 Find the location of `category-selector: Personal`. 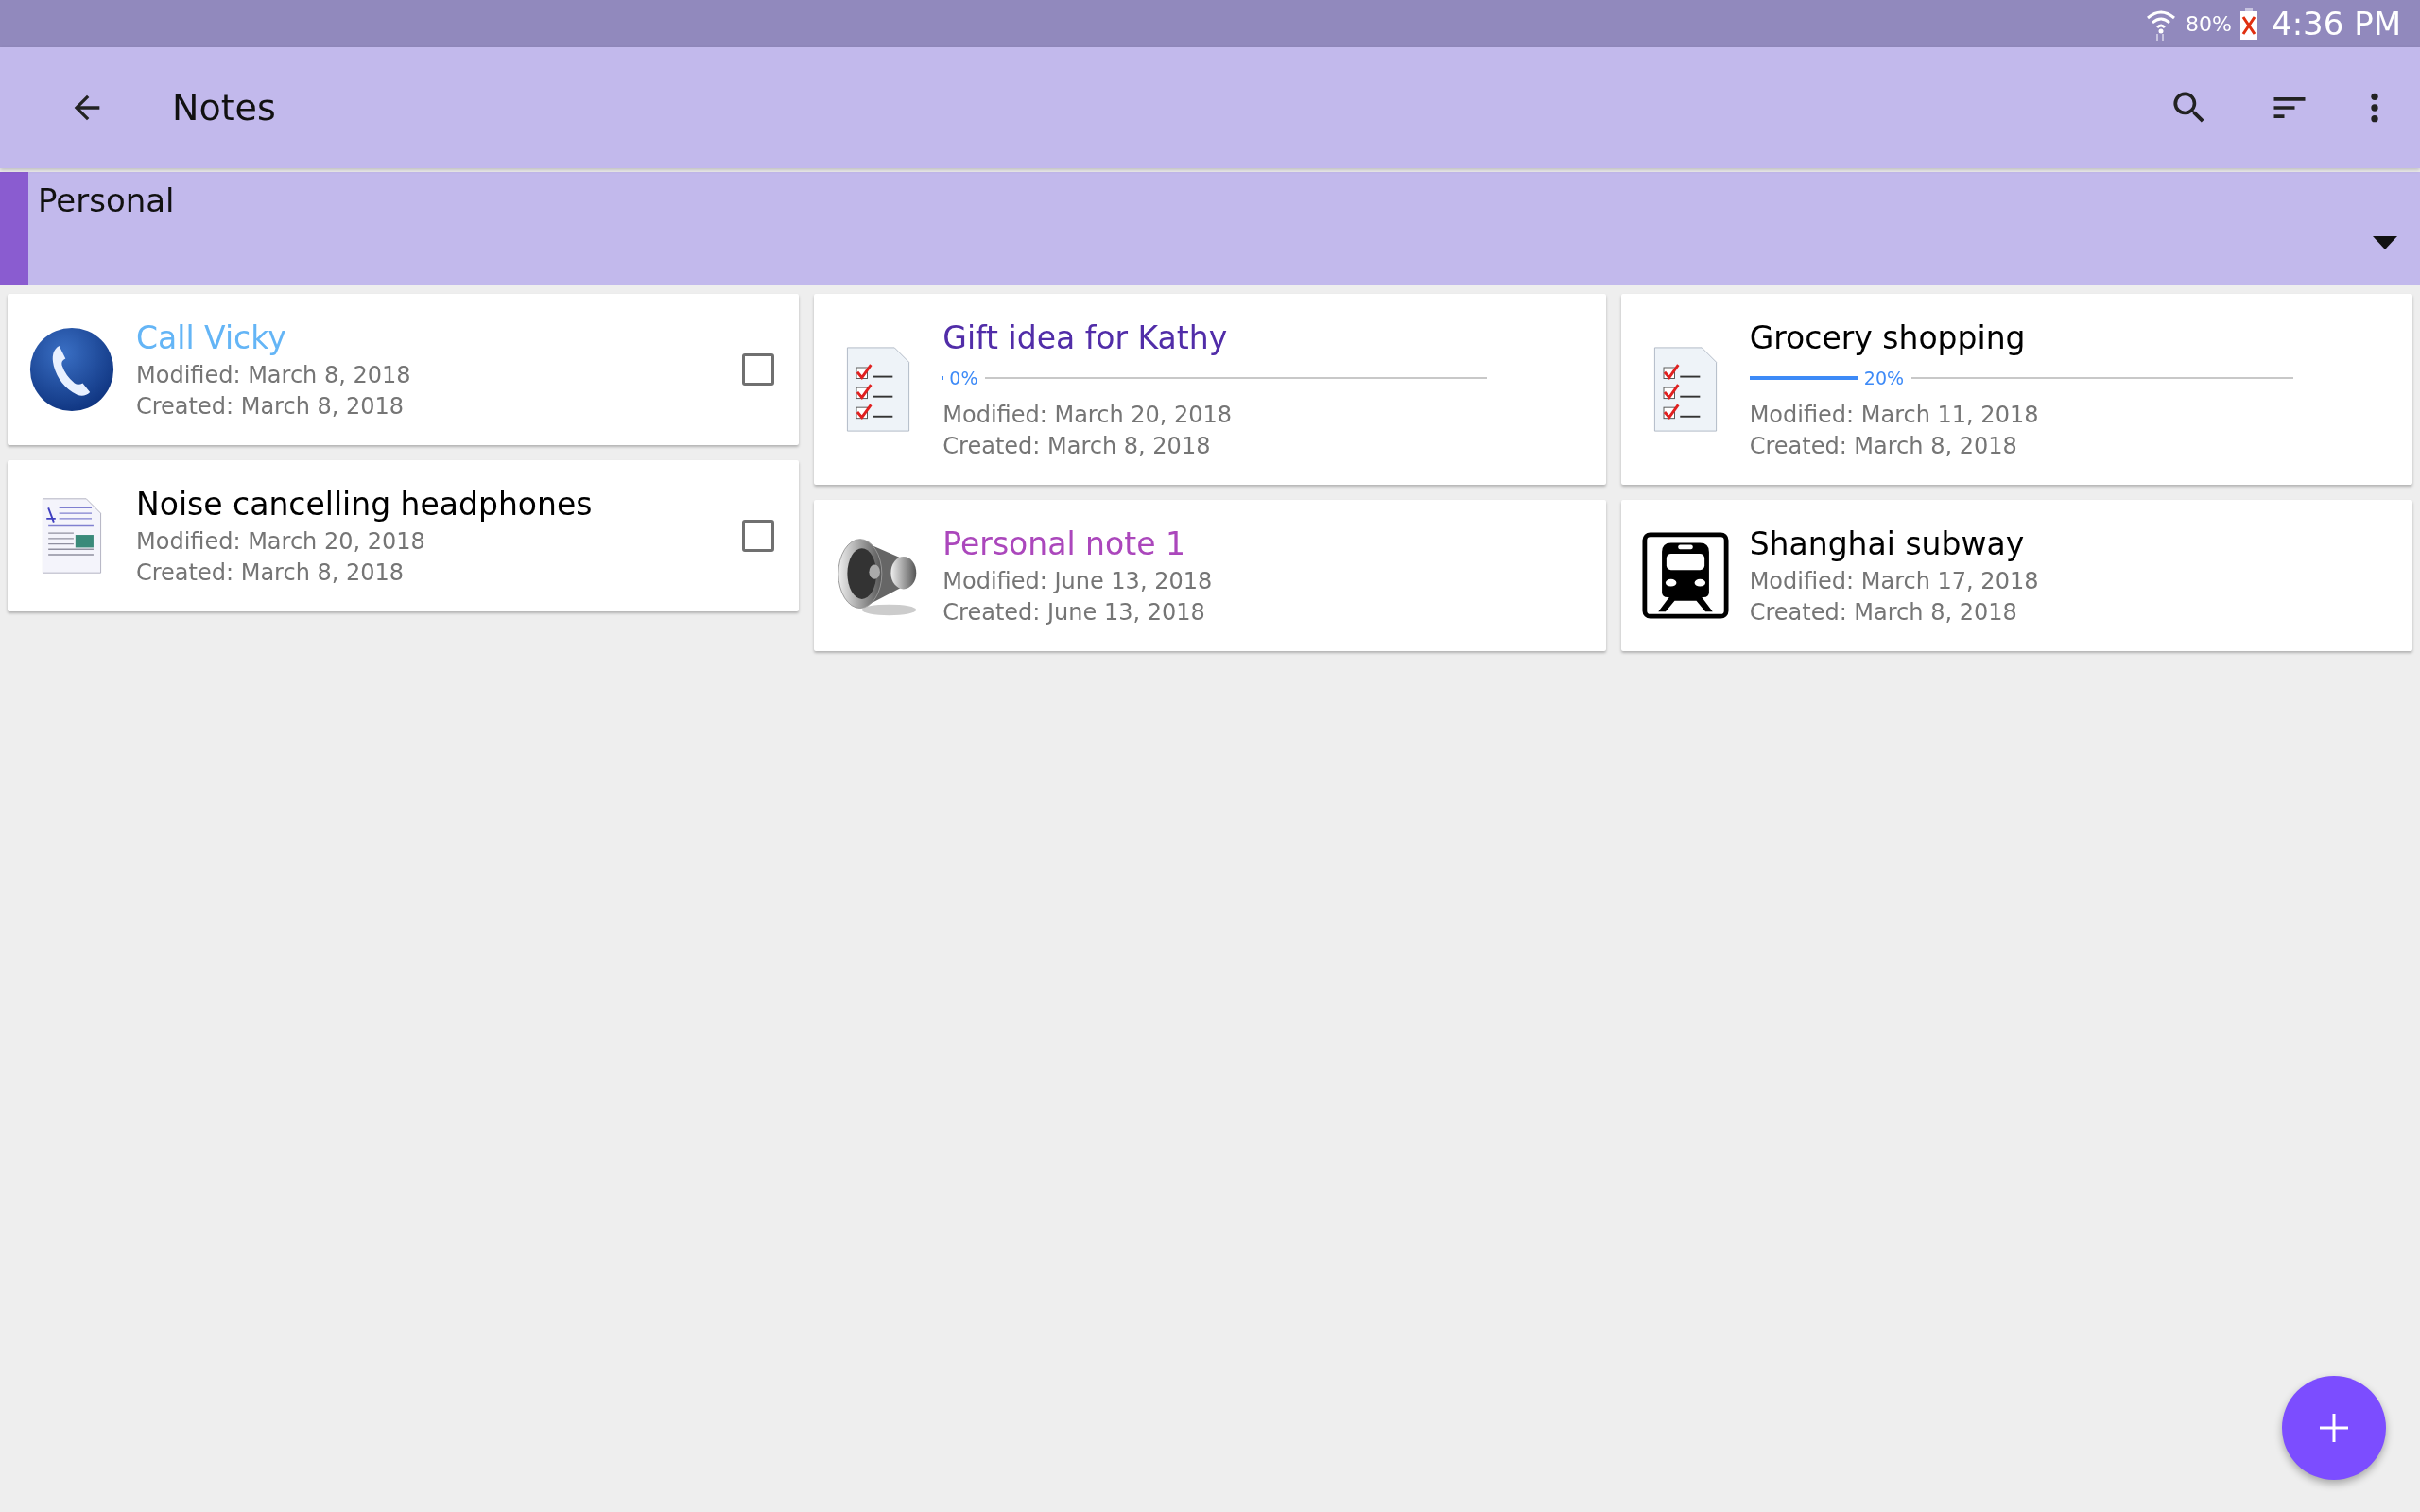

category-selector: Personal is located at coordinates (1210, 228).